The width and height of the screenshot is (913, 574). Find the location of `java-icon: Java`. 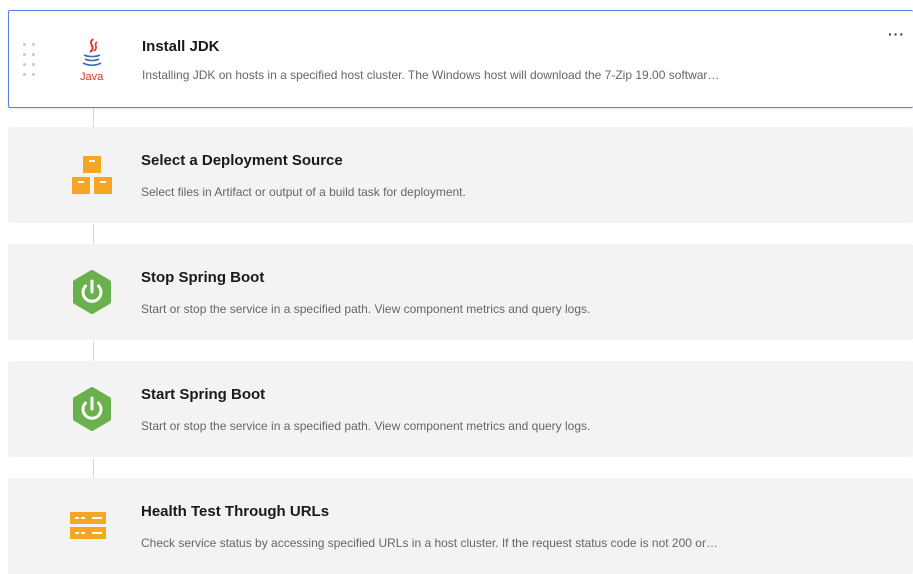

java-icon: Java is located at coordinates (92, 60).